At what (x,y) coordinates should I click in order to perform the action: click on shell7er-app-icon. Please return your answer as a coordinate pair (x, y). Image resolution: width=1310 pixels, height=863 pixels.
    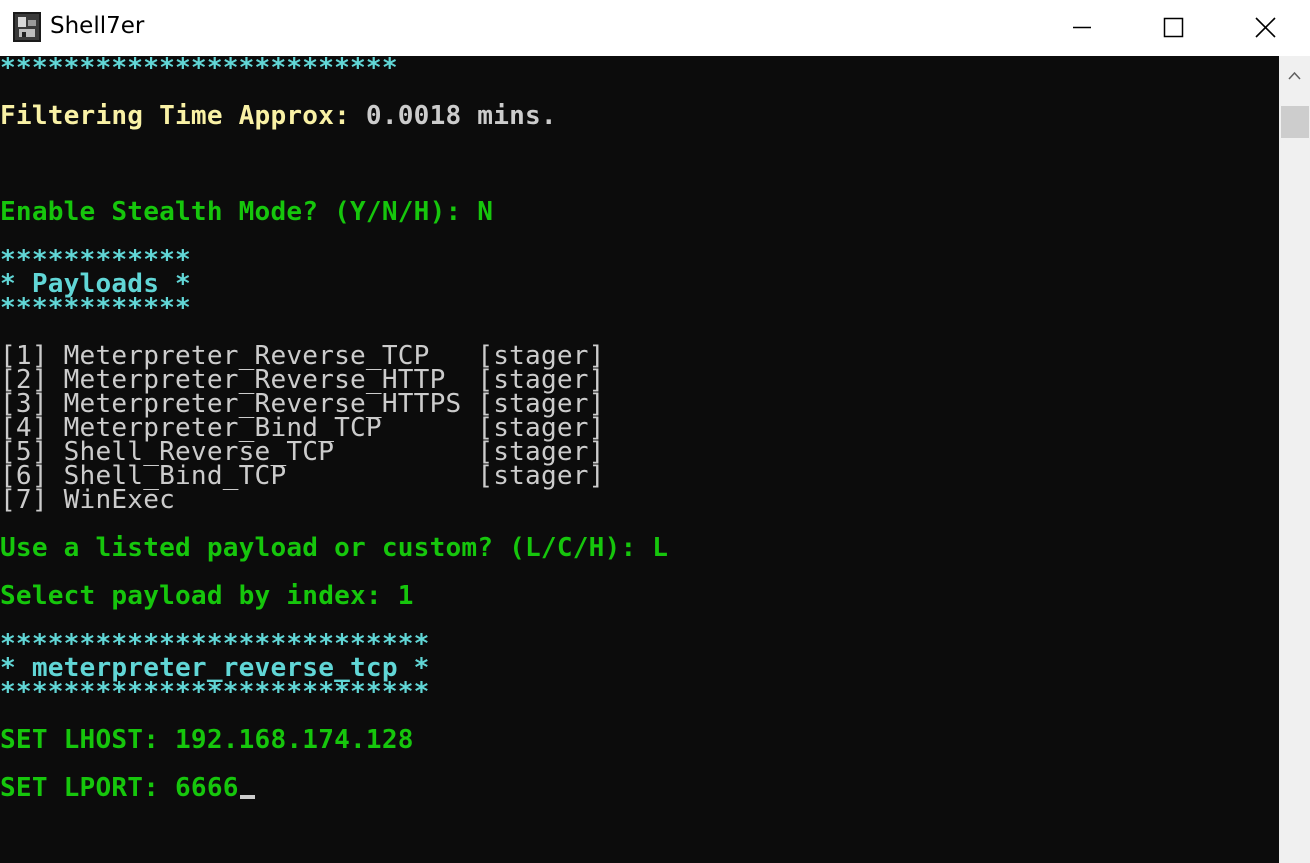
    Looking at the image, I should click on (27, 27).